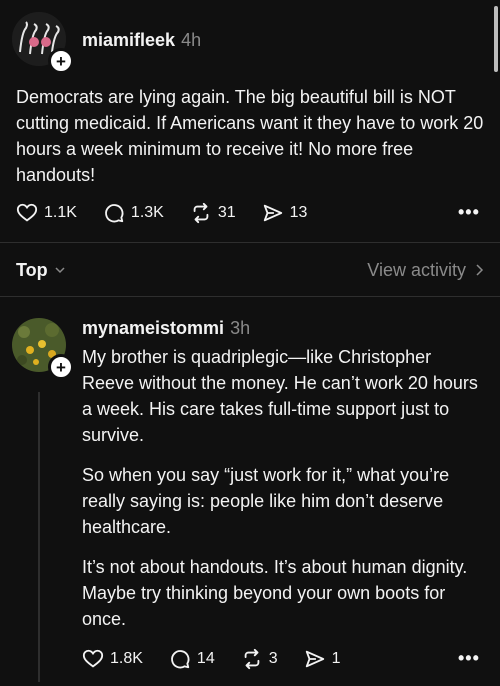  What do you see at coordinates (153, 328) in the screenshot?
I see `username-text: mynameistommi` at bounding box center [153, 328].